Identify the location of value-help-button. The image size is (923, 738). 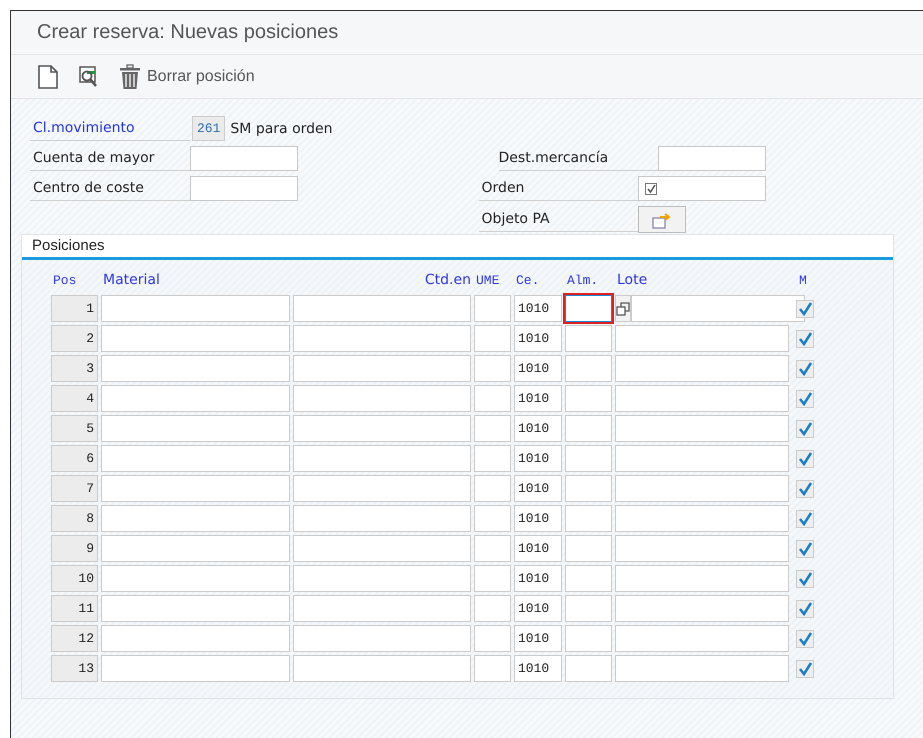
(623, 308).